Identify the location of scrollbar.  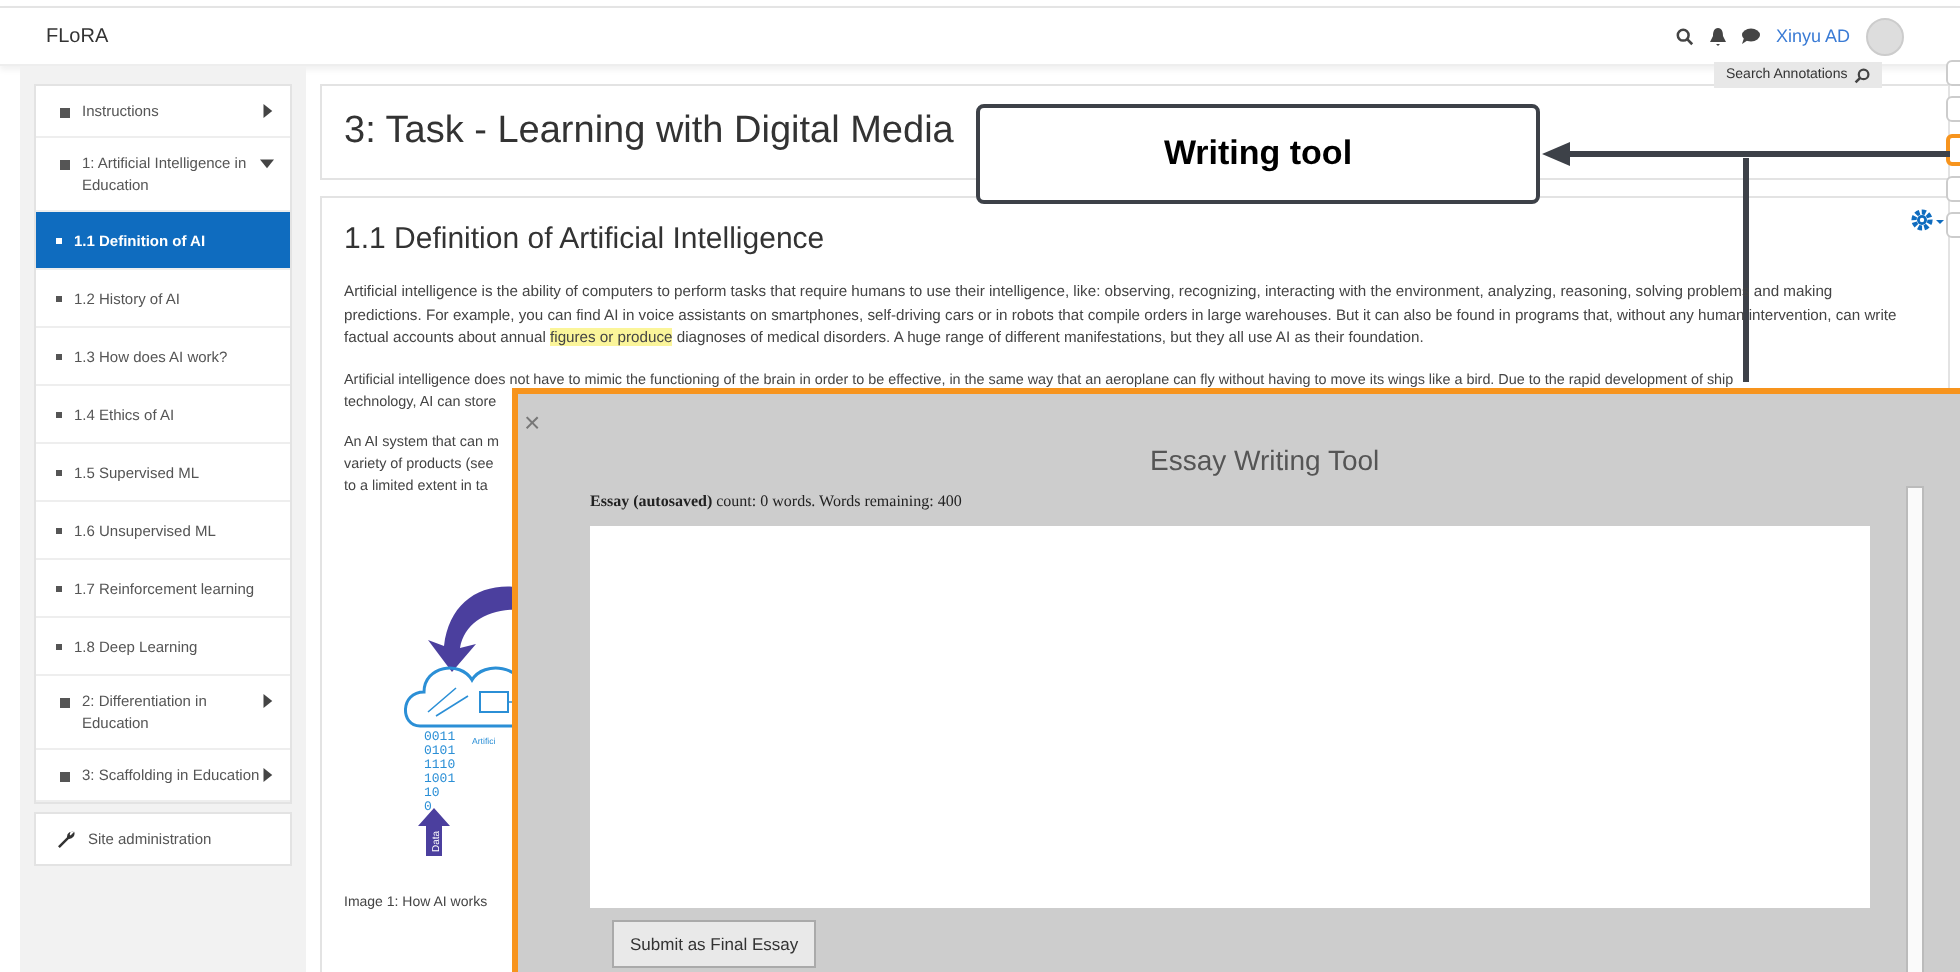
(1915, 729).